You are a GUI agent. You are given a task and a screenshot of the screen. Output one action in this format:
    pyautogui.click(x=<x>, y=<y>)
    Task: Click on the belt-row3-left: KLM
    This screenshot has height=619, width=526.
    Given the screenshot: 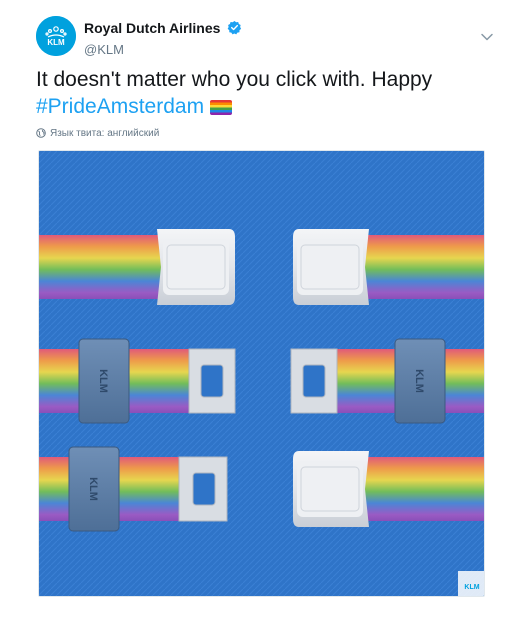 What is the action you would take?
    pyautogui.click(x=133, y=489)
    